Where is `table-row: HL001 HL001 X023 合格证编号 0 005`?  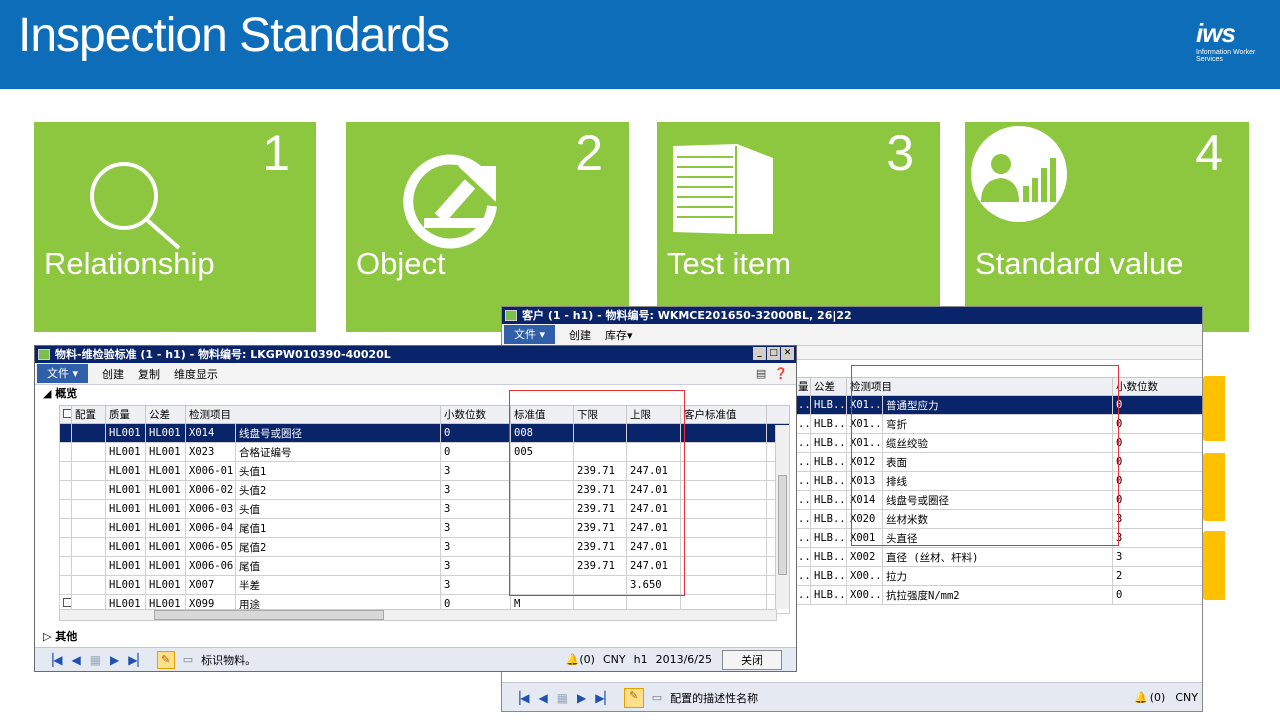 table-row: HL001 HL001 X023 合格证编号 0 005 is located at coordinates (424, 452).